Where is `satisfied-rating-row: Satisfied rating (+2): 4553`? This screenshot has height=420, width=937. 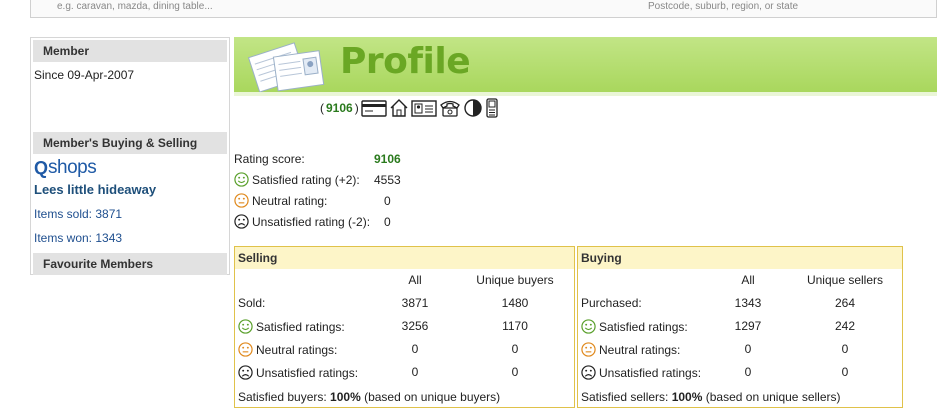 satisfied-rating-row: Satisfied rating (+2): 4553 is located at coordinates (384, 179).